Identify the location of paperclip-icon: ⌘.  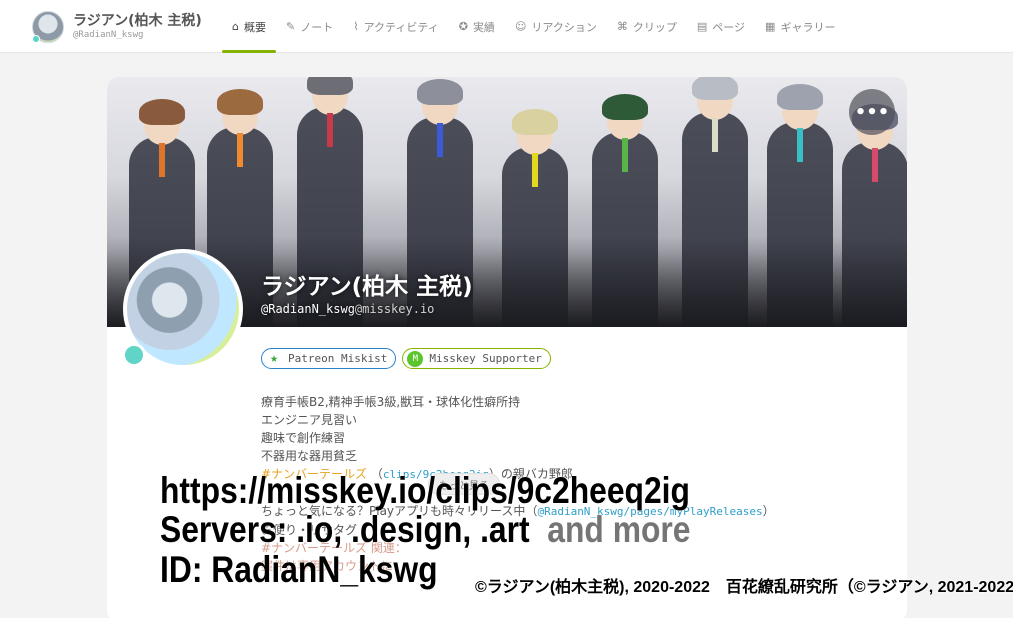
(622, 26).